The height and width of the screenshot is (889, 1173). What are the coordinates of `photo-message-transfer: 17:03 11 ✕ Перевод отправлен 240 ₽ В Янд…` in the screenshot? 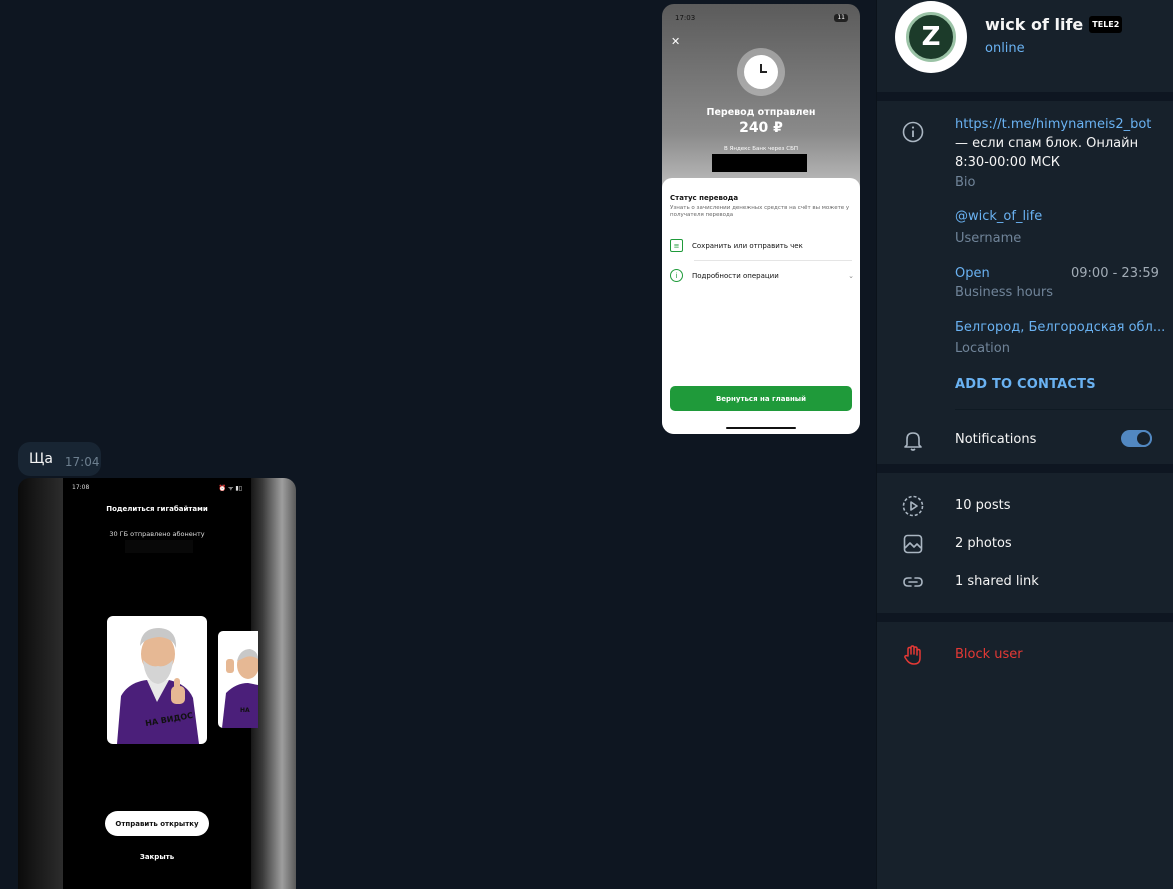 It's located at (761, 219).